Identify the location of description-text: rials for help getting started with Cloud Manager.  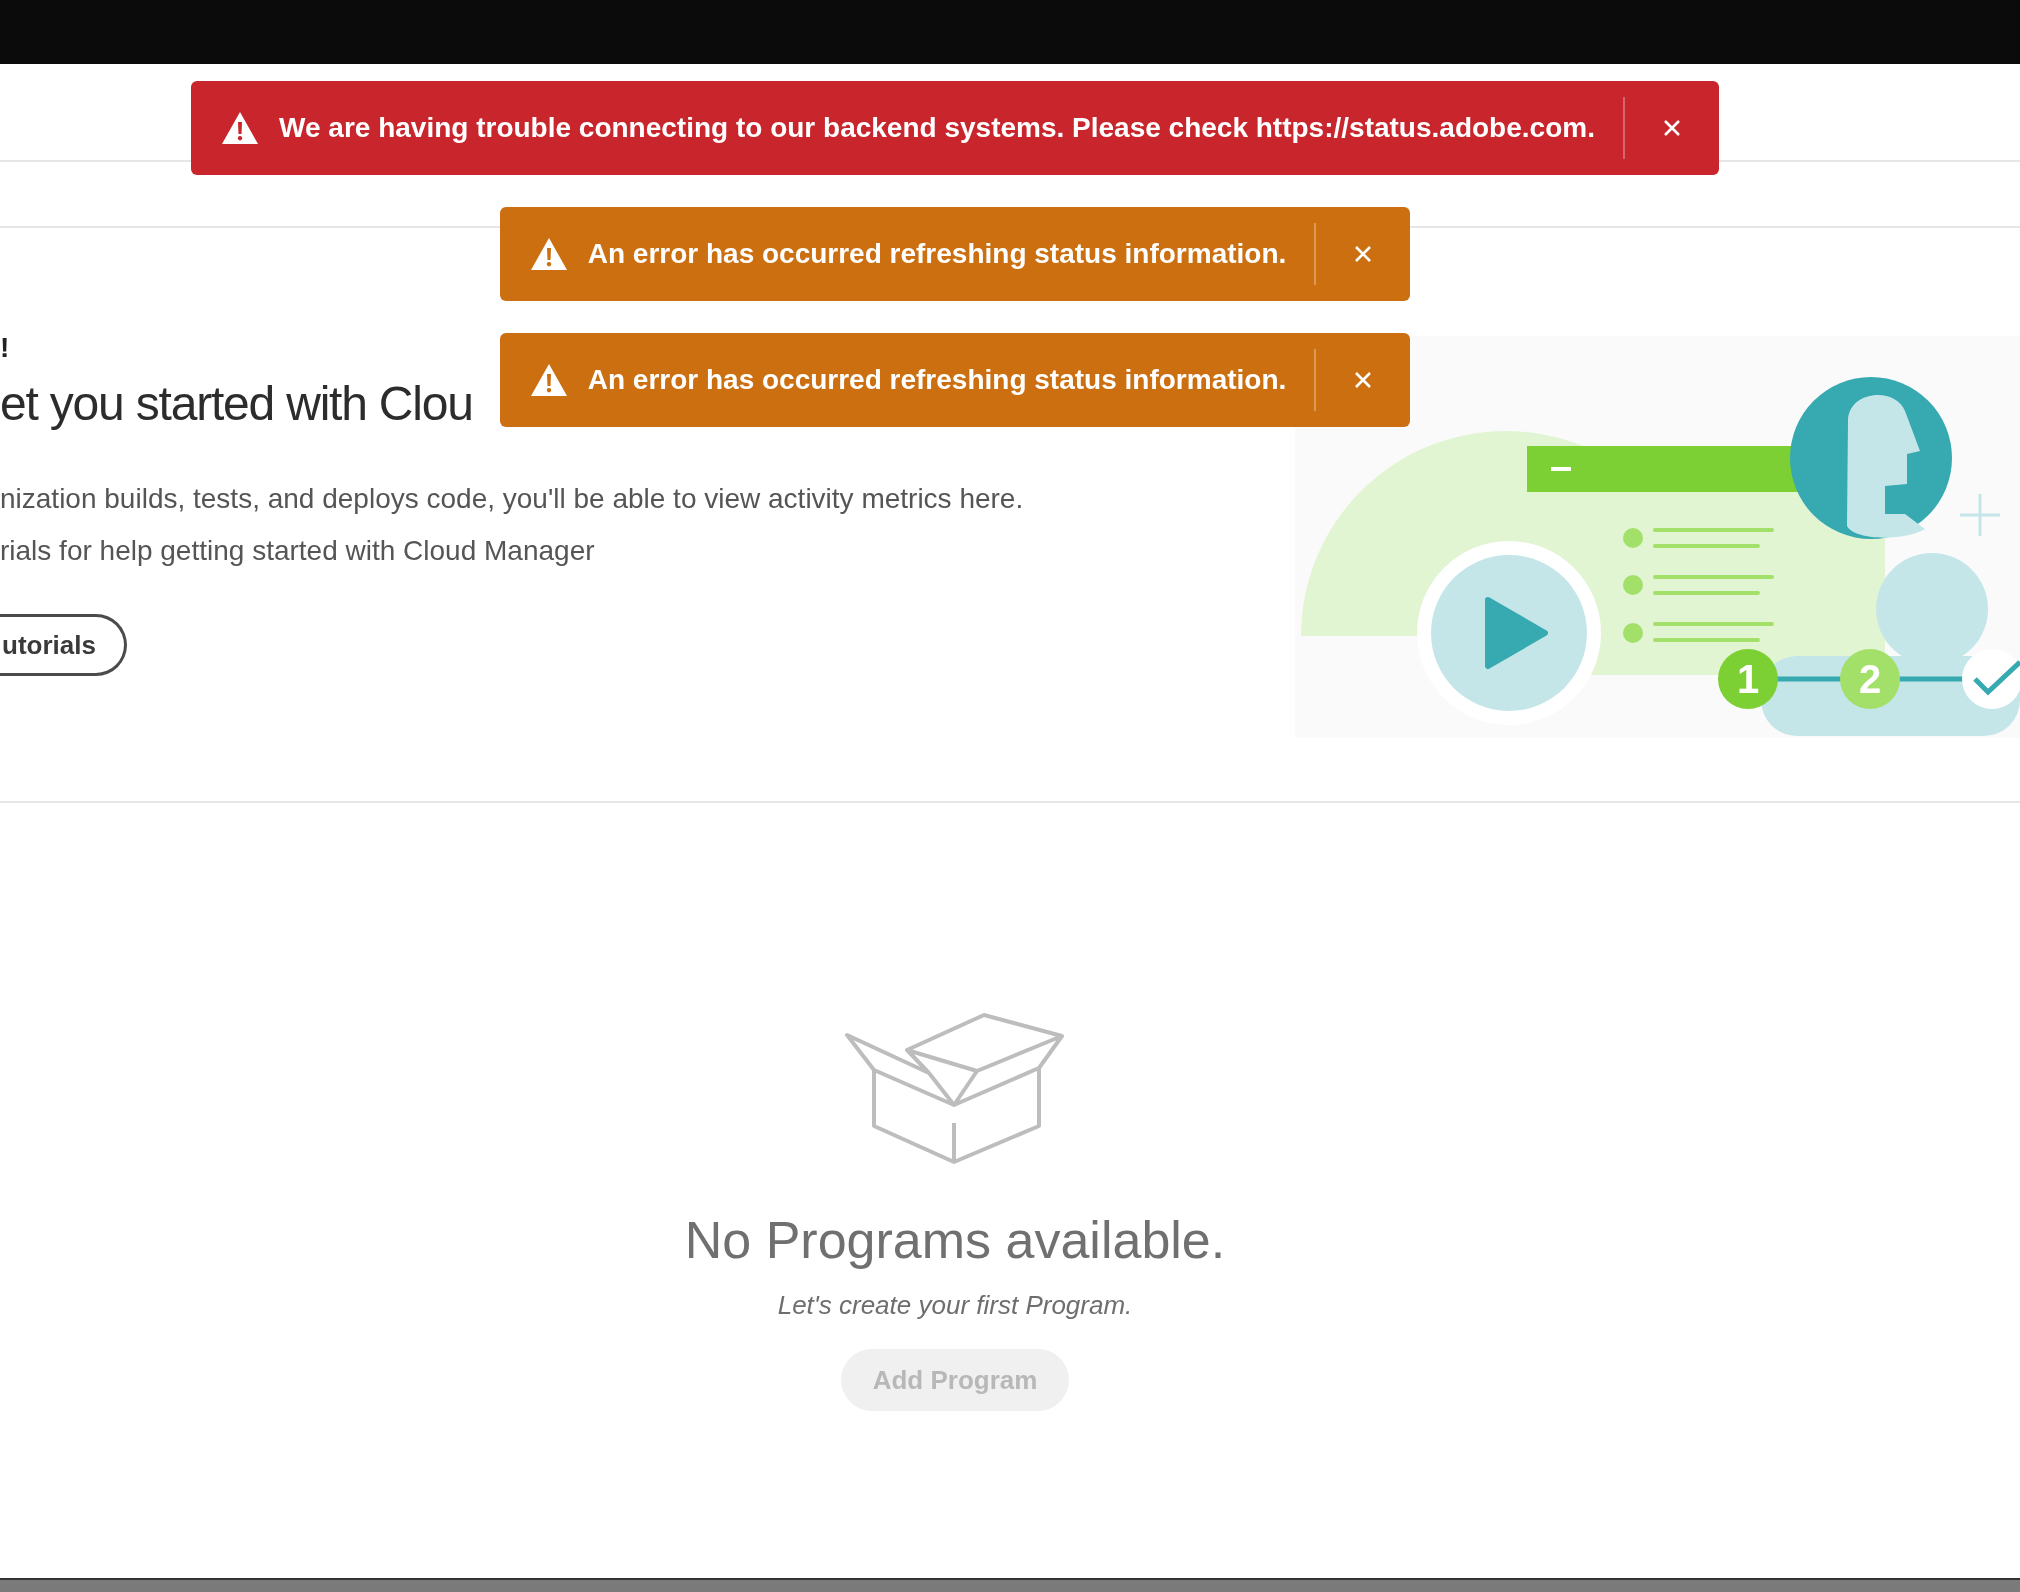
(298, 551).